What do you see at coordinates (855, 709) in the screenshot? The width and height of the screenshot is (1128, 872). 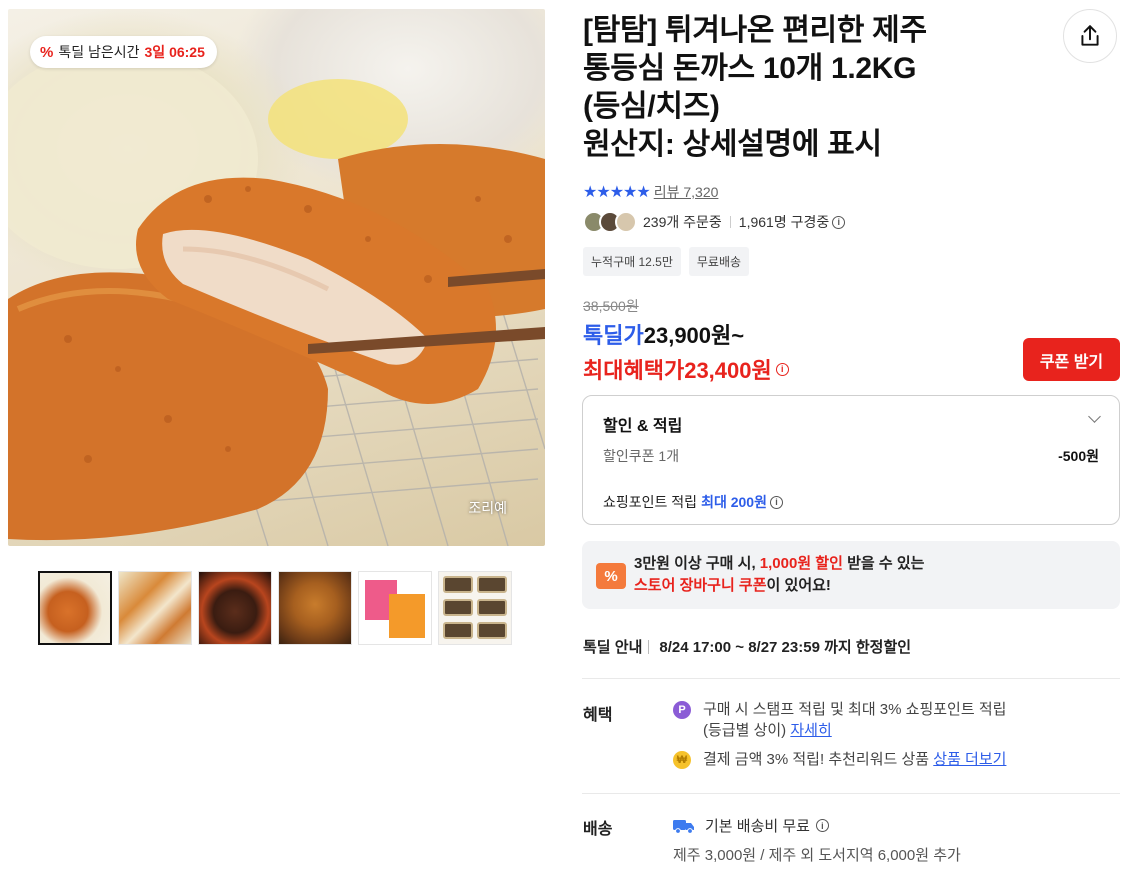 I see `text: 구매 시 스탬프 적립 및 최대 3% 쇼핑포인트 적립` at bounding box center [855, 709].